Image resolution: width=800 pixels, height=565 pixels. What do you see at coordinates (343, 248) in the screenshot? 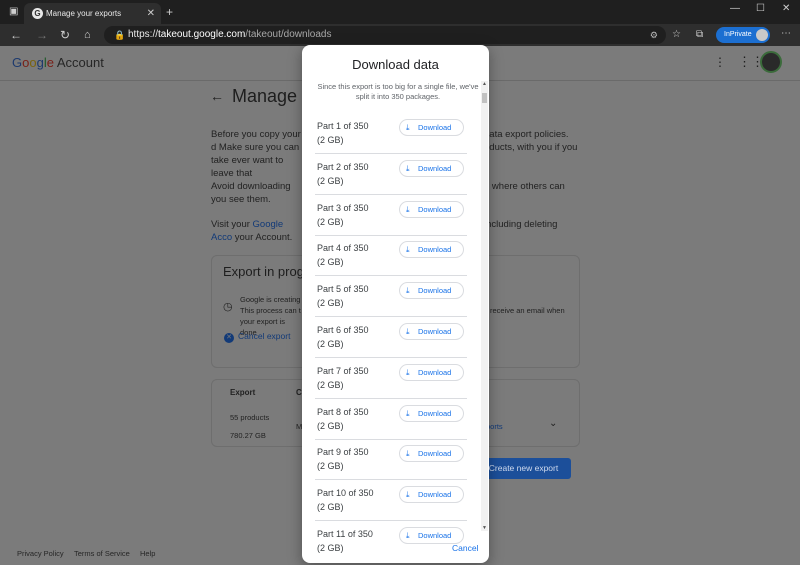
I see `part-number: Part 4 of 350` at bounding box center [343, 248].